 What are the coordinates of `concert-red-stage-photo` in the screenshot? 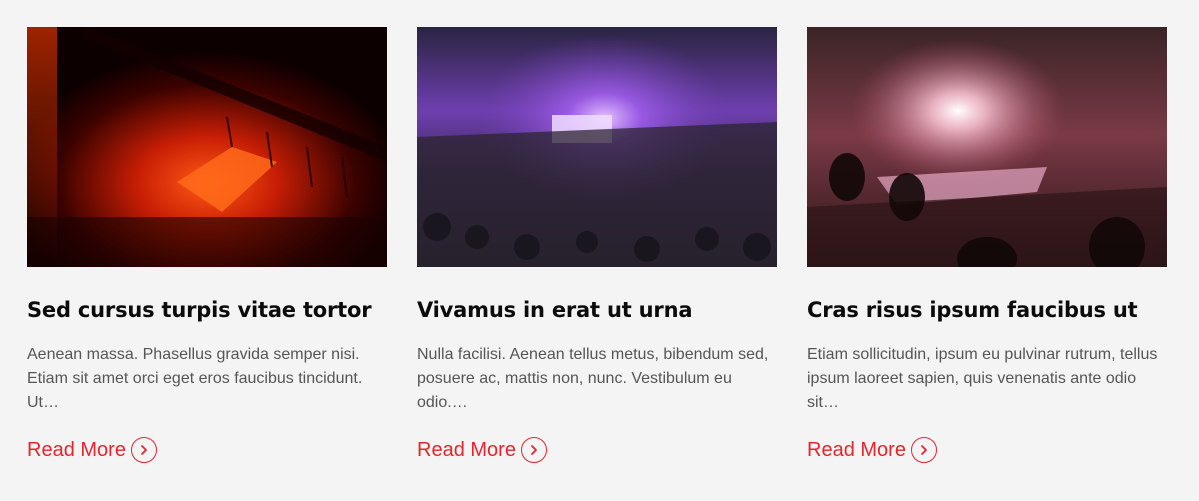 It's located at (207, 147).